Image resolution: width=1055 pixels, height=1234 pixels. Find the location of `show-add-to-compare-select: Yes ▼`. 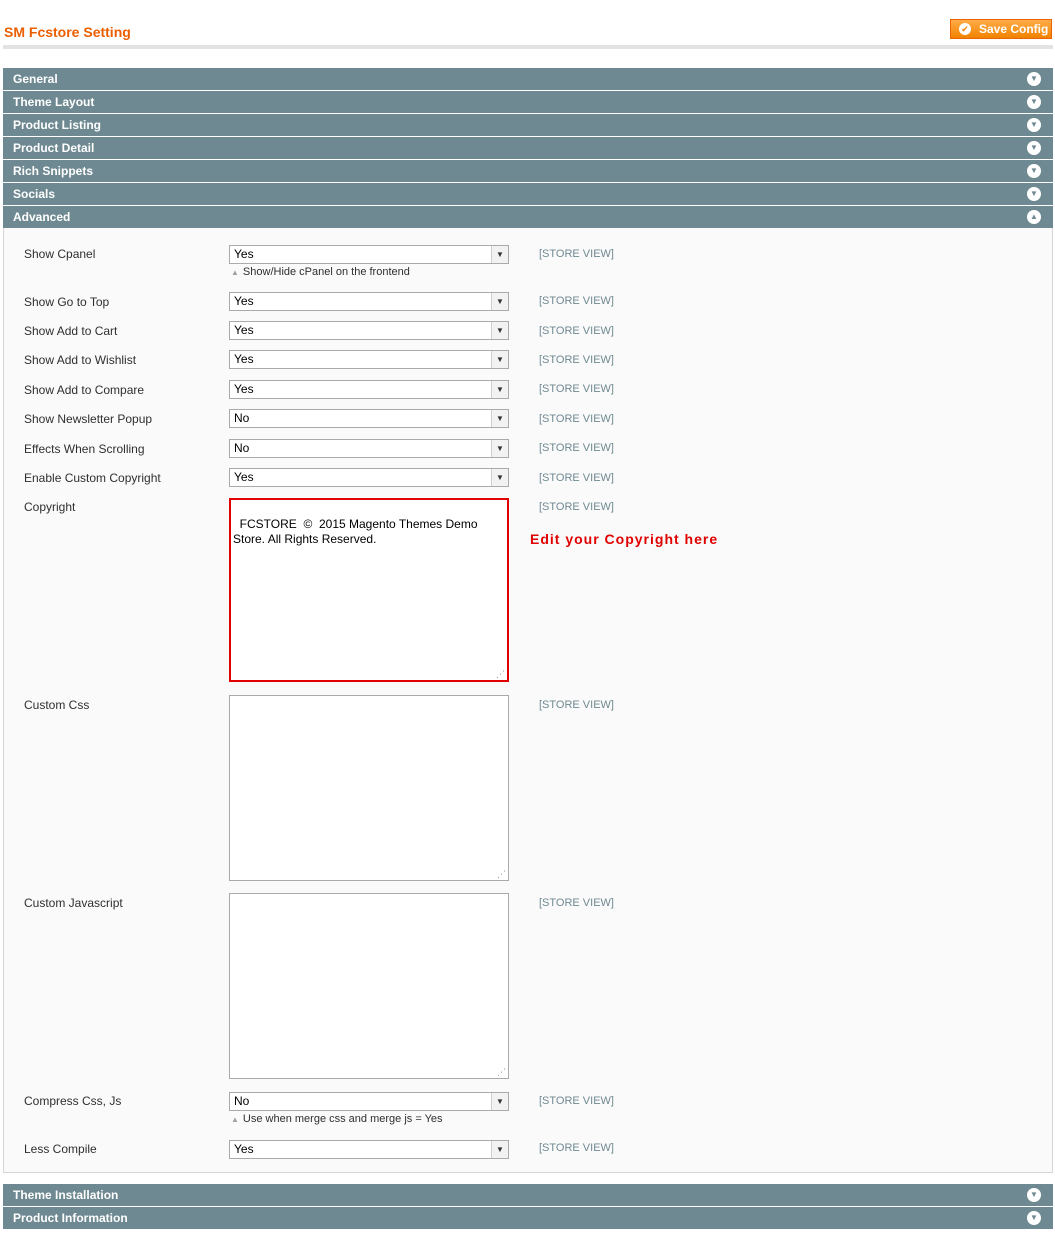

show-add-to-compare-select: Yes ▼ is located at coordinates (369, 389).